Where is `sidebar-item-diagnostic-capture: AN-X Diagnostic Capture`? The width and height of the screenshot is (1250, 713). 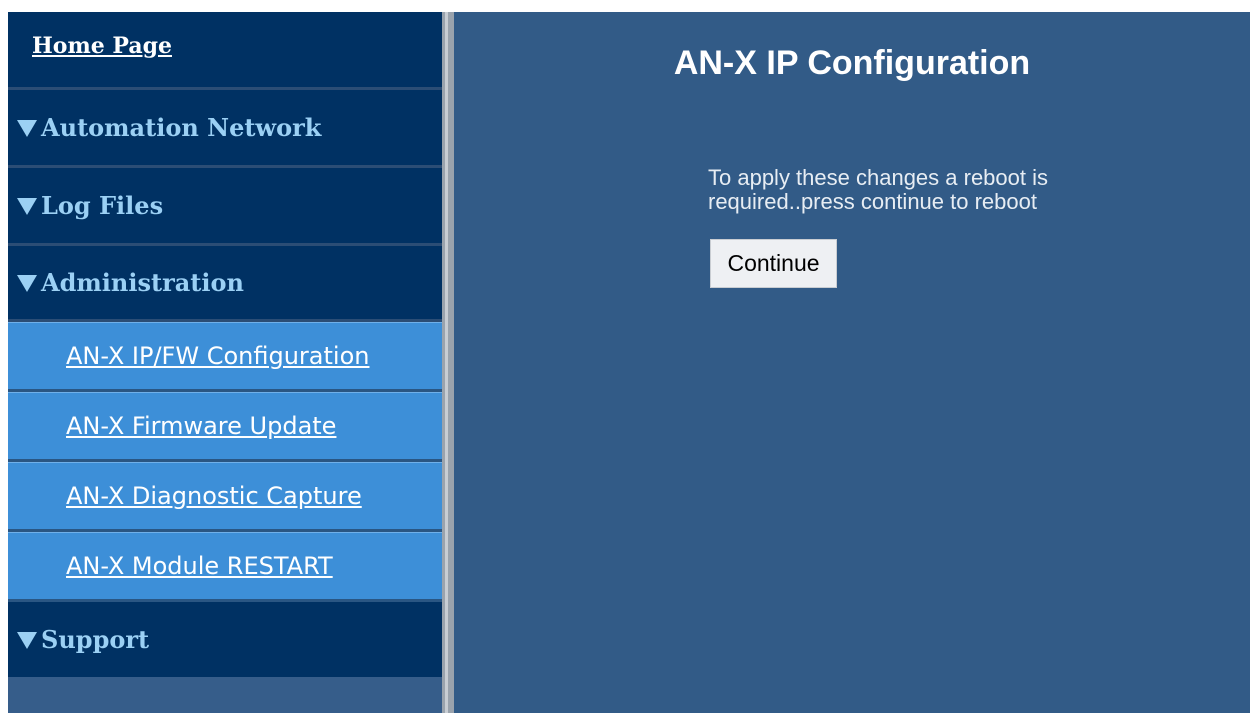 sidebar-item-diagnostic-capture: AN-X Diagnostic Capture is located at coordinates (225, 497).